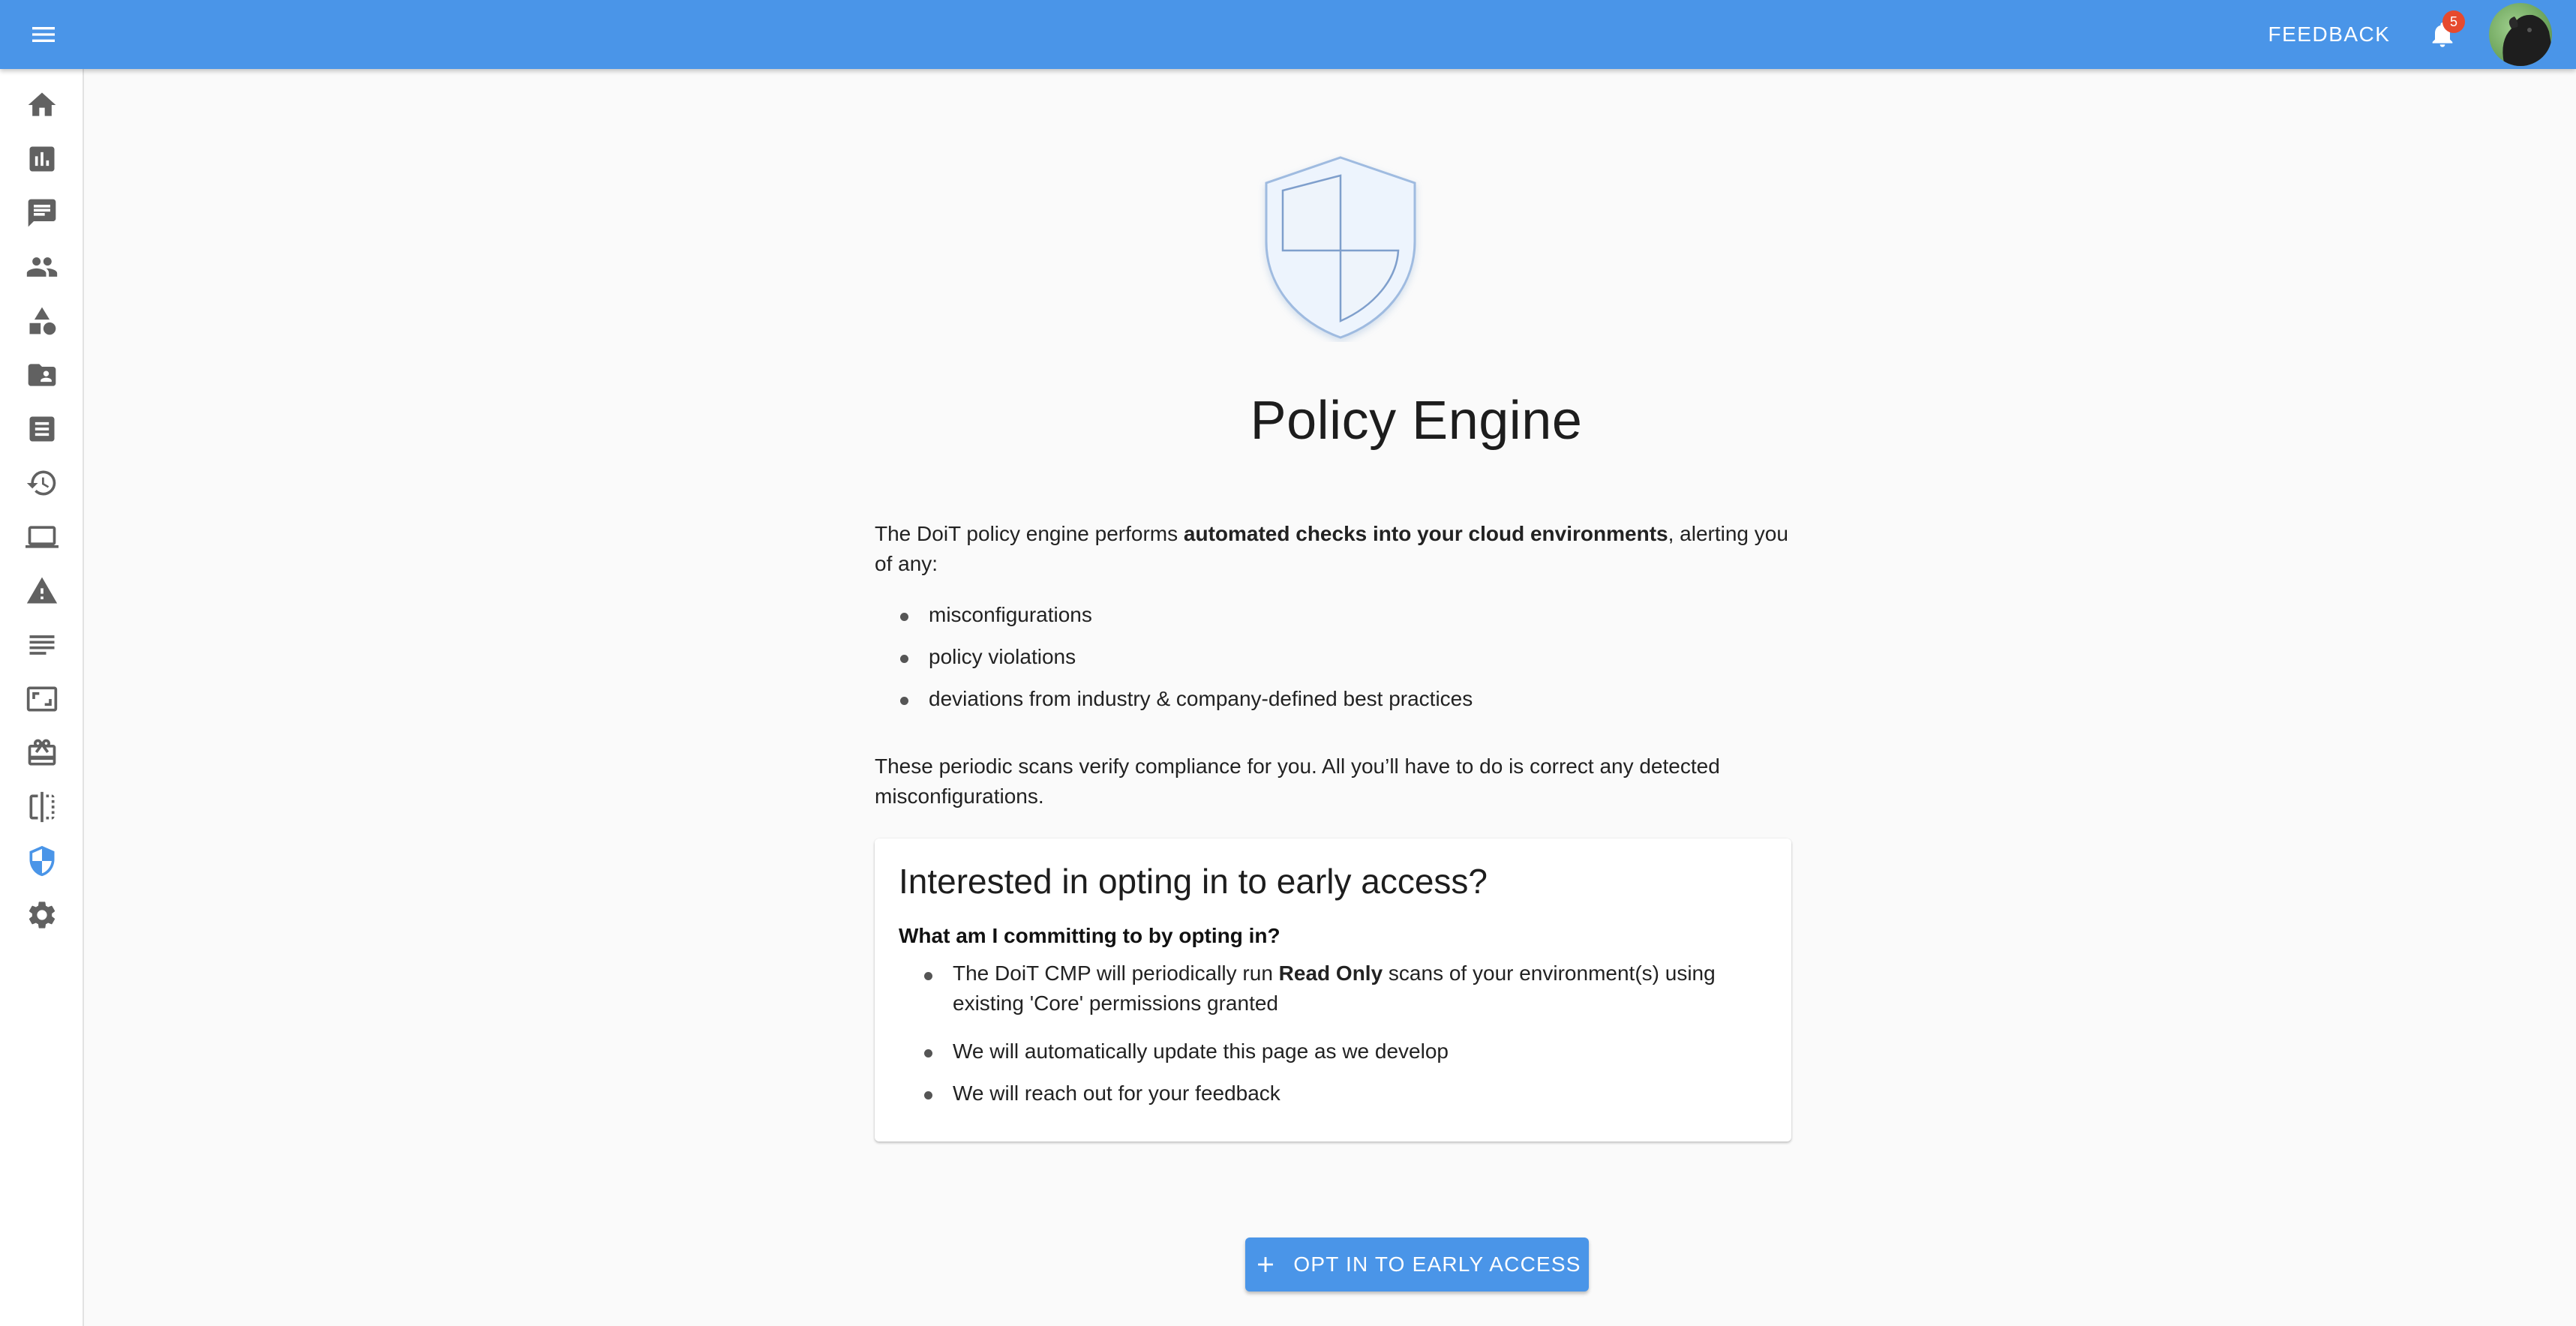 The height and width of the screenshot is (1326, 2576). I want to click on sidebar-item-contacts, so click(42, 375).